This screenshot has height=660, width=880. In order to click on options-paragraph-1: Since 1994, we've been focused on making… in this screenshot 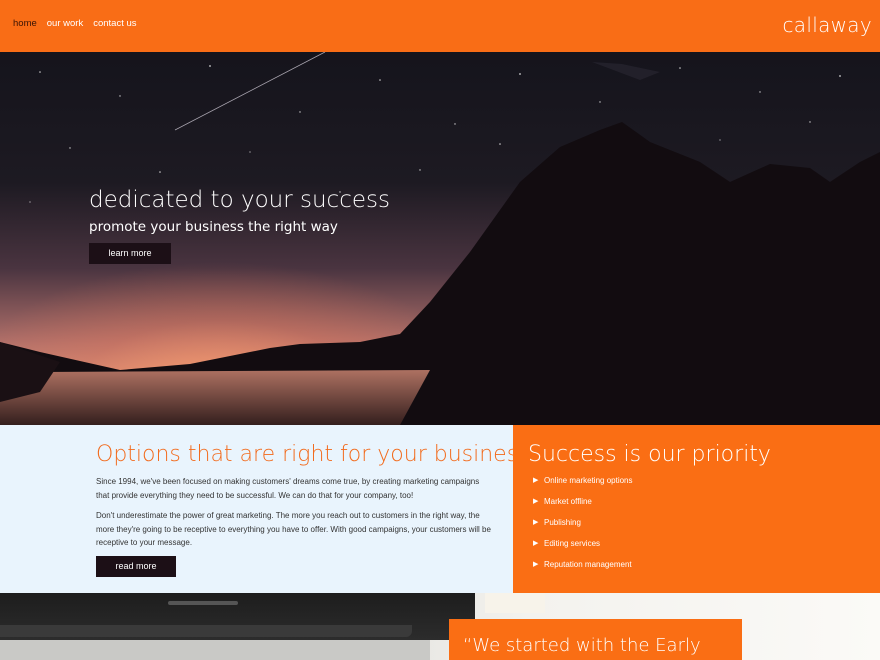, I will do `click(288, 488)`.